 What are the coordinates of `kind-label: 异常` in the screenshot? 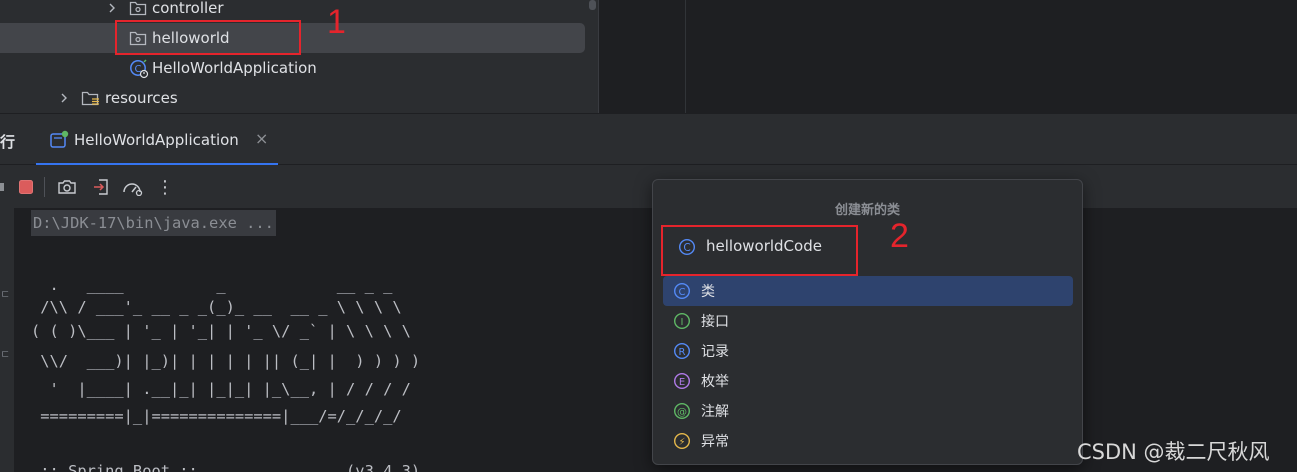 It's located at (715, 442).